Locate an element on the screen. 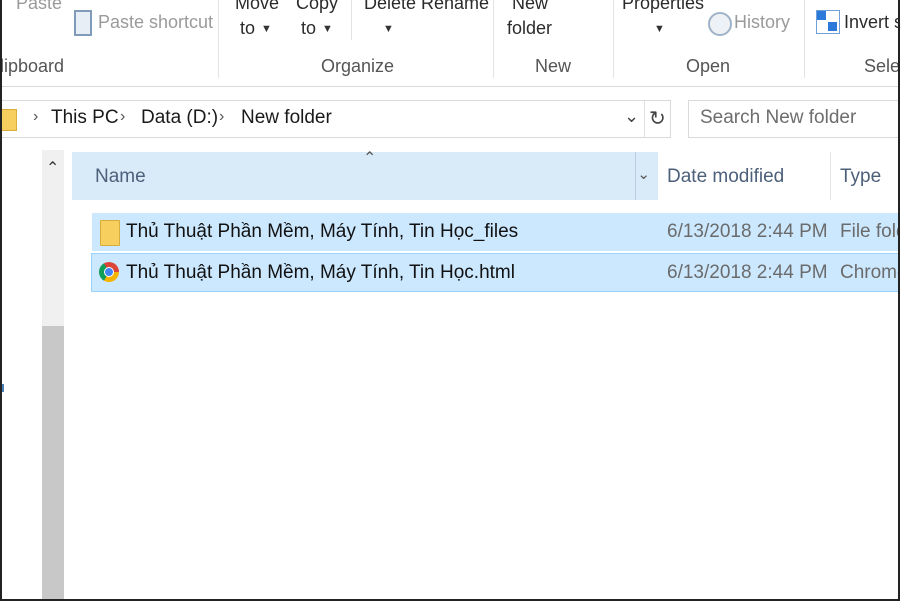 The height and width of the screenshot is (603, 900). properties-dropdown-icon: ▼ is located at coordinates (659, 29).